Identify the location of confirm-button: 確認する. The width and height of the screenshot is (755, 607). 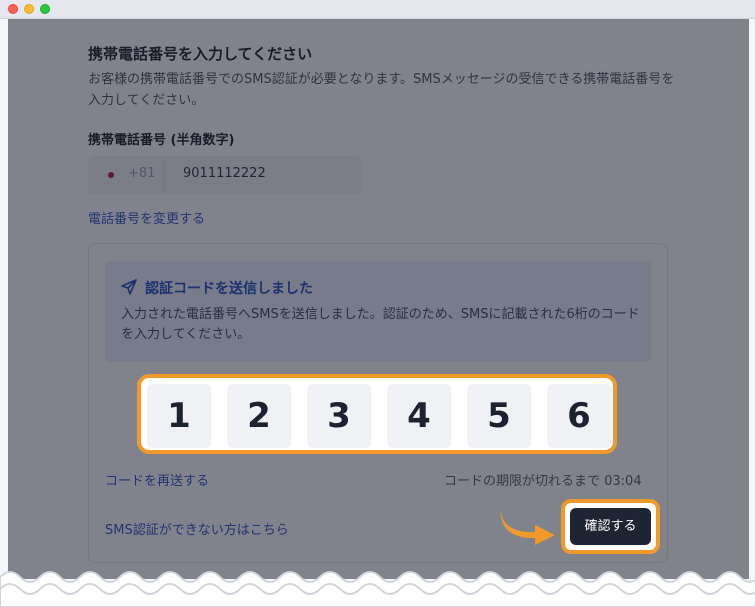
(610, 526).